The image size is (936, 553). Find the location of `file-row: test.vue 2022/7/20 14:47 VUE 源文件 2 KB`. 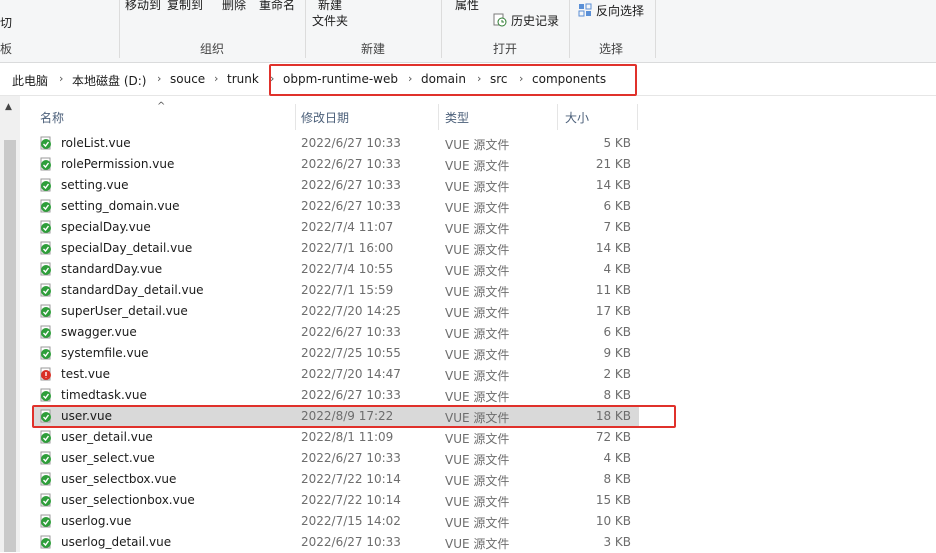

file-row: test.vue 2022/7/20 14:47 VUE 源文件 2 KB is located at coordinates (336, 374).